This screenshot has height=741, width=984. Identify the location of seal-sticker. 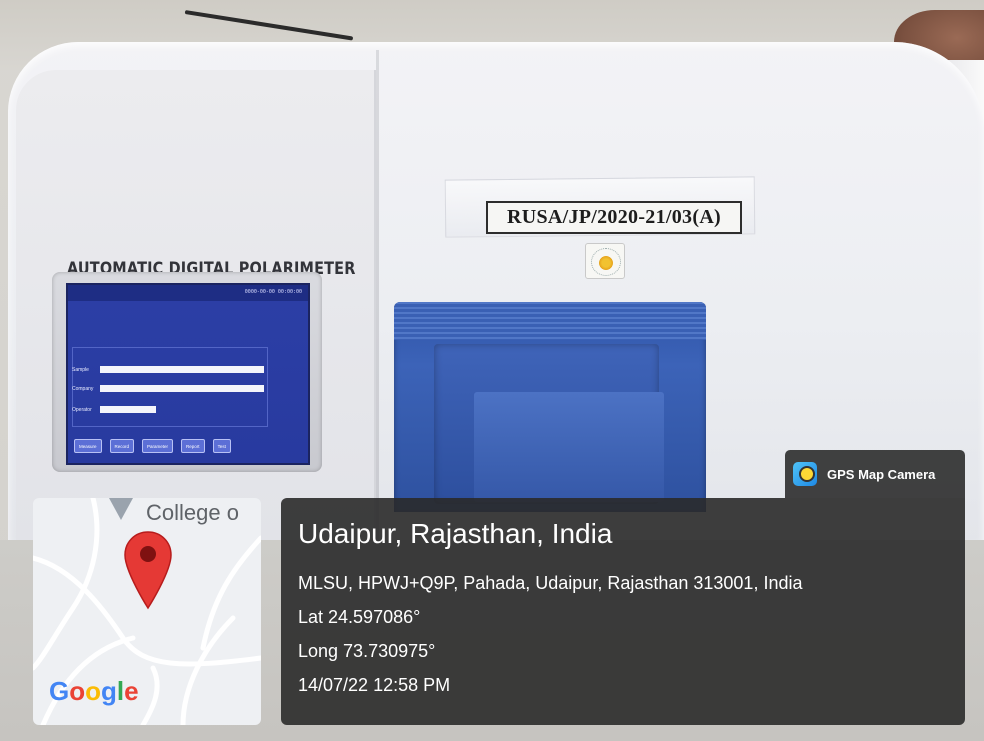
(605, 261).